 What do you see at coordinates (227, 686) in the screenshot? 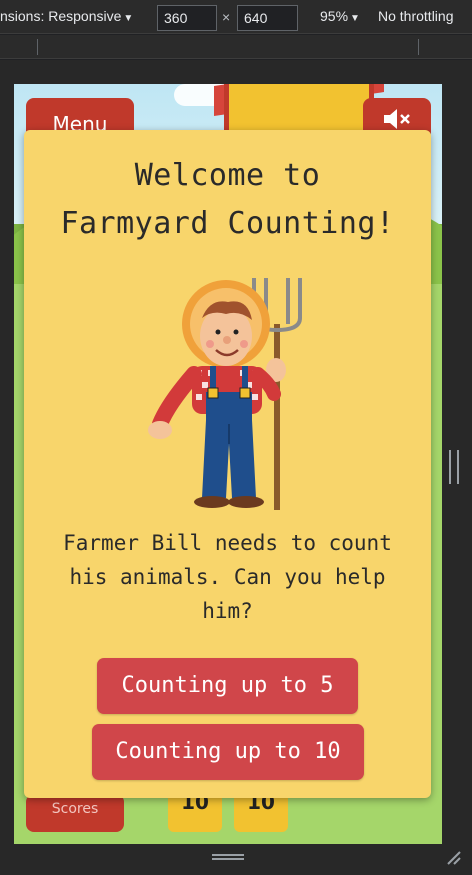
I see `count-to-5-button: Counting up to 5` at bounding box center [227, 686].